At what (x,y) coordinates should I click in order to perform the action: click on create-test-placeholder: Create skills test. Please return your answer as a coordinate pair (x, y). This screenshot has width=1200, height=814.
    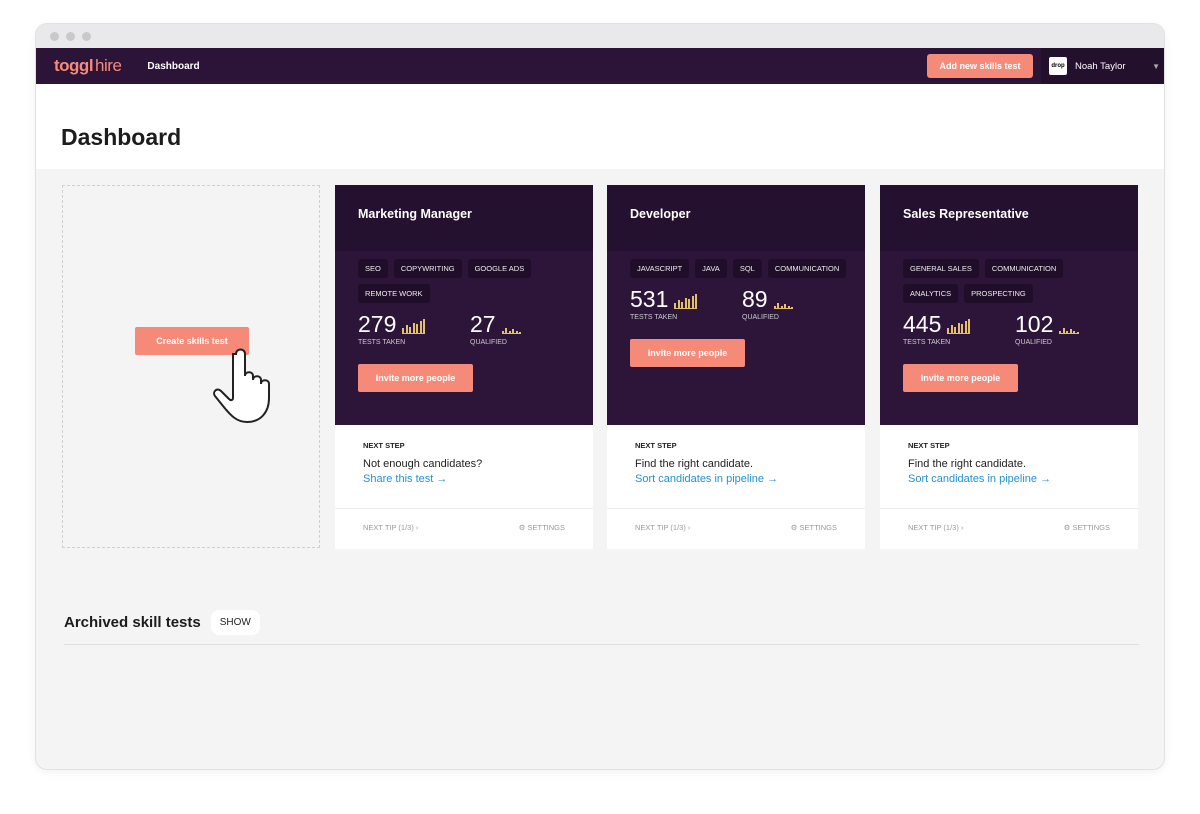
    Looking at the image, I should click on (191, 366).